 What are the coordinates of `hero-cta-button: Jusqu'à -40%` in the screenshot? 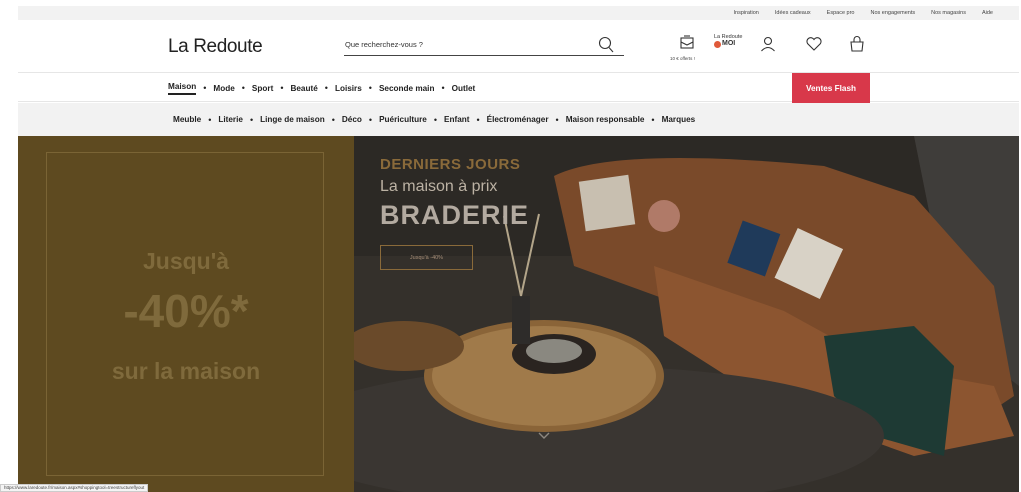 It's located at (426, 257).